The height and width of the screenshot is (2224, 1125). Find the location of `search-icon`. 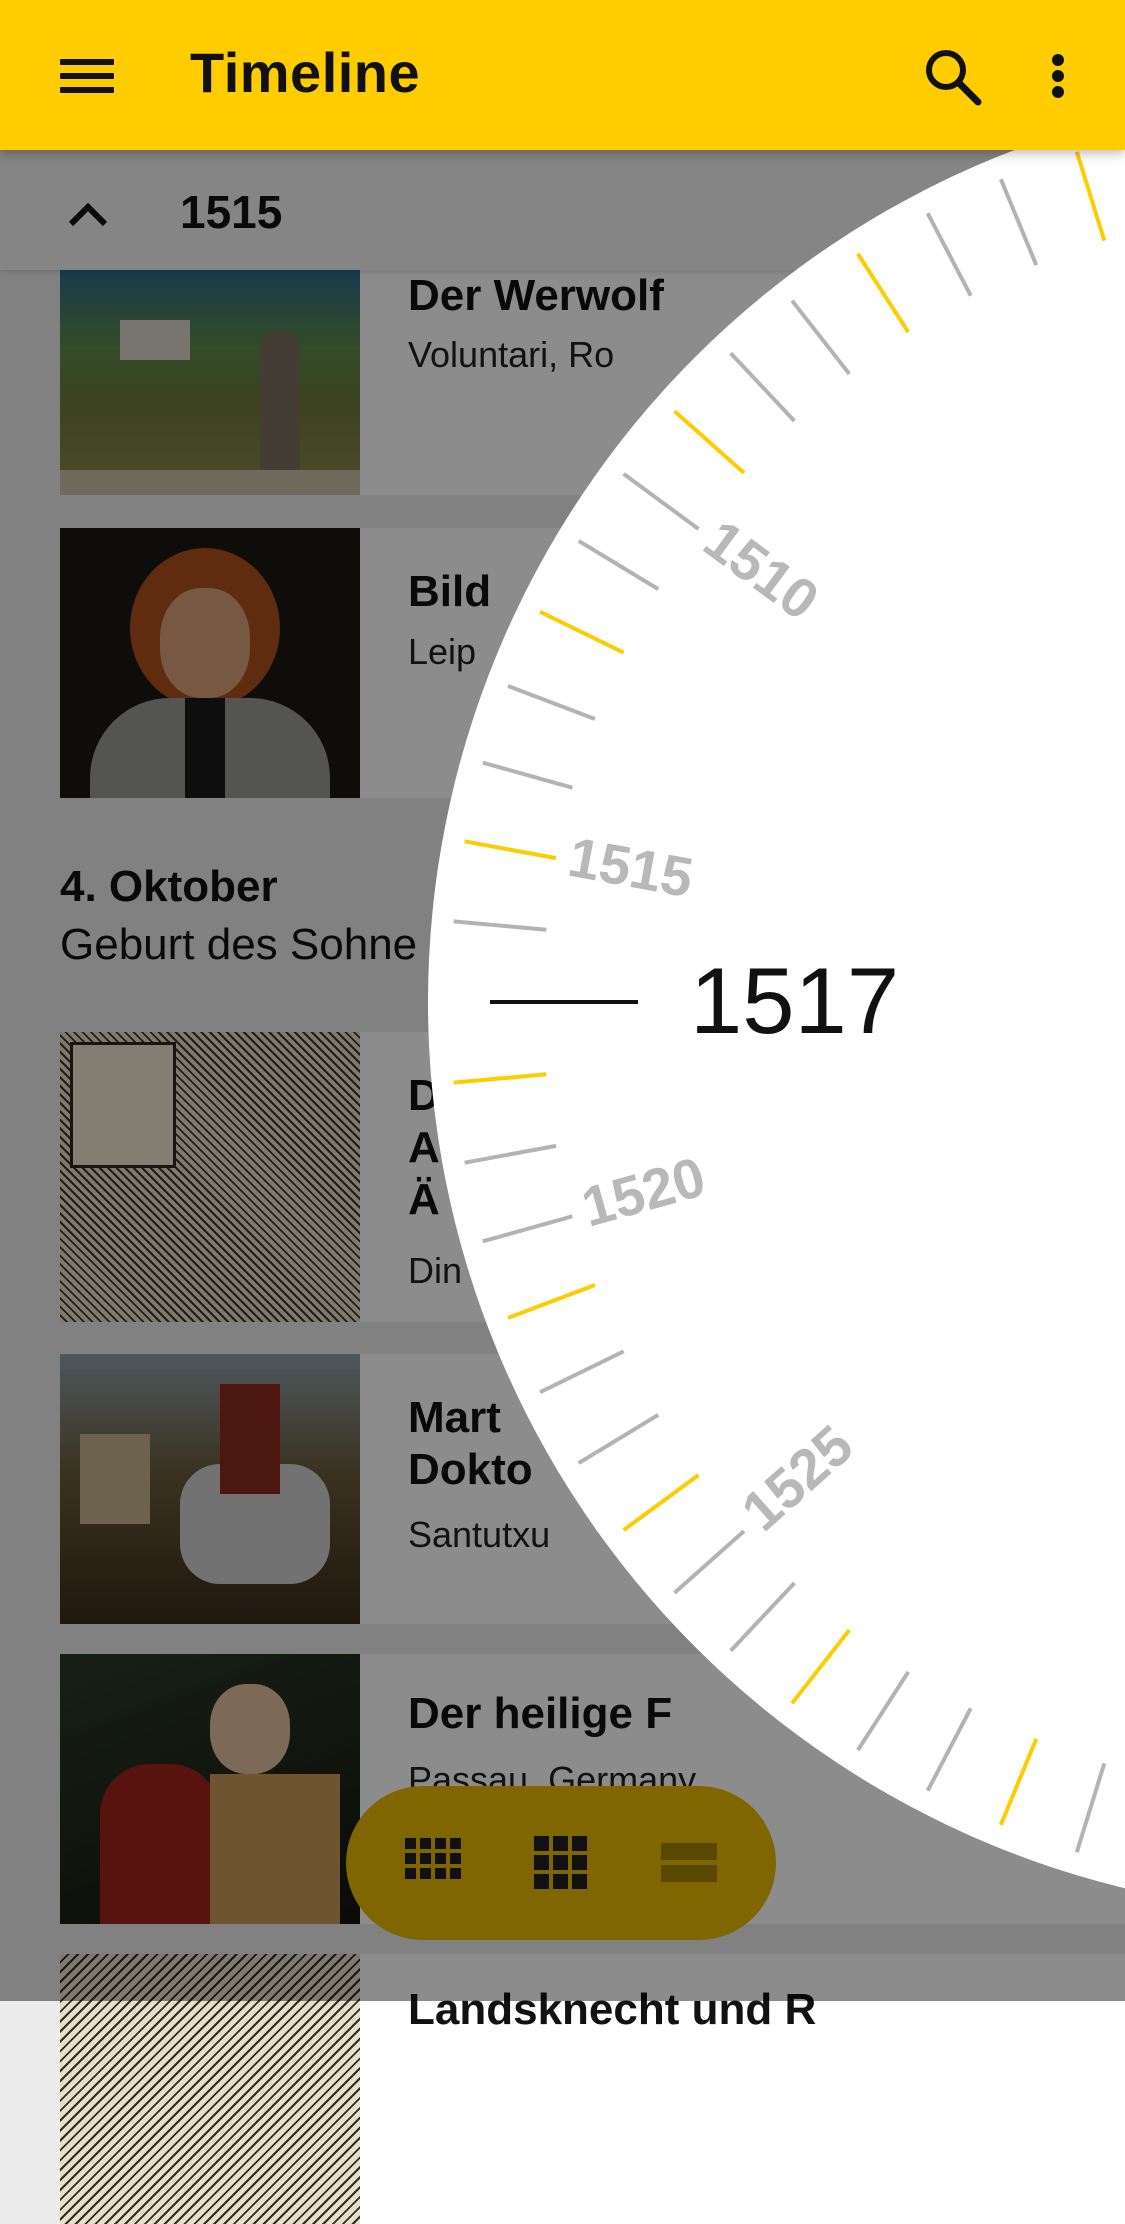

search-icon is located at coordinates (953, 77).